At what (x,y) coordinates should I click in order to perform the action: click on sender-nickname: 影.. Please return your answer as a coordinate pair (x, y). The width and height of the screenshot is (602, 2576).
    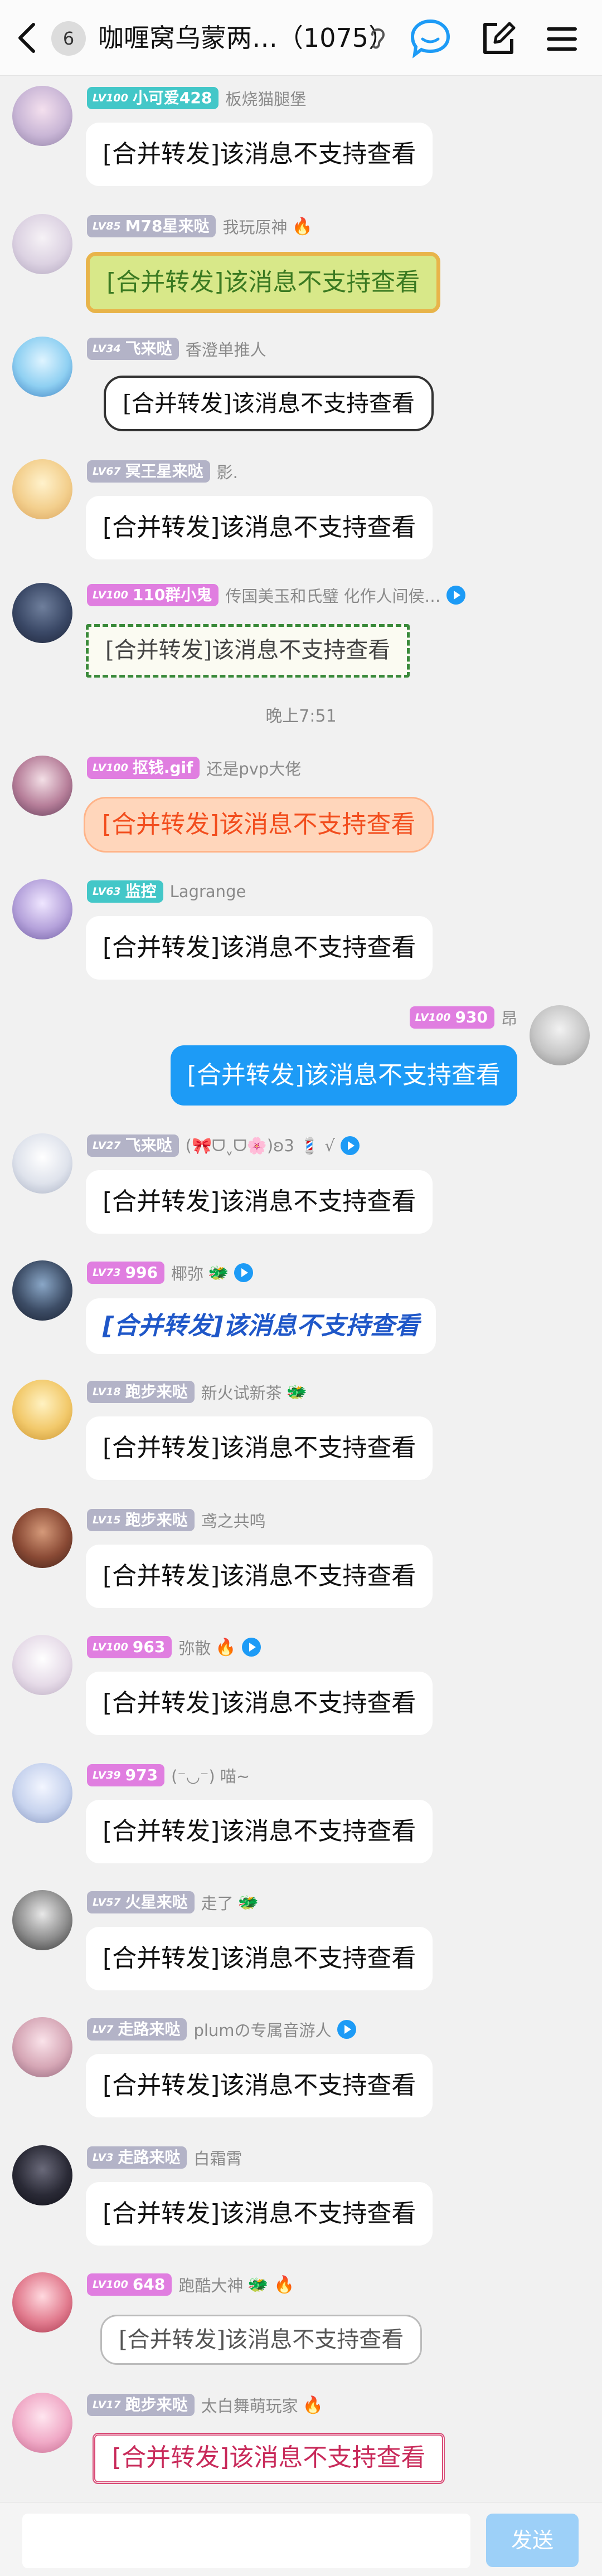
    Looking at the image, I should click on (227, 472).